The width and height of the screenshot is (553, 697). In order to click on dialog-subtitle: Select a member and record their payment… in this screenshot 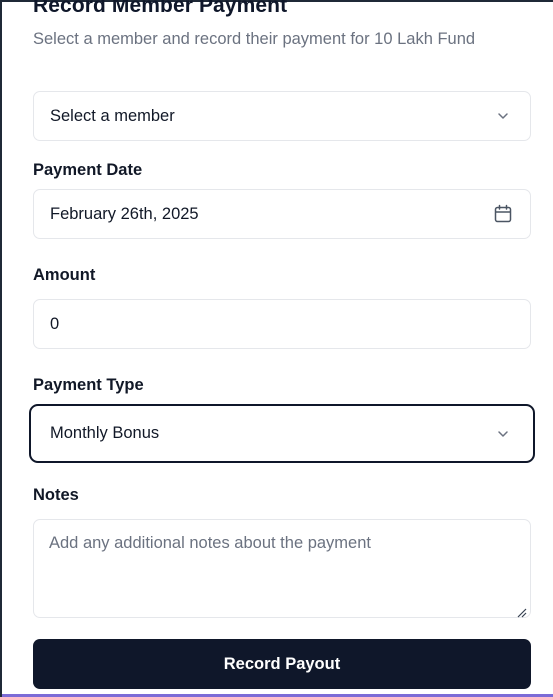, I will do `click(254, 39)`.